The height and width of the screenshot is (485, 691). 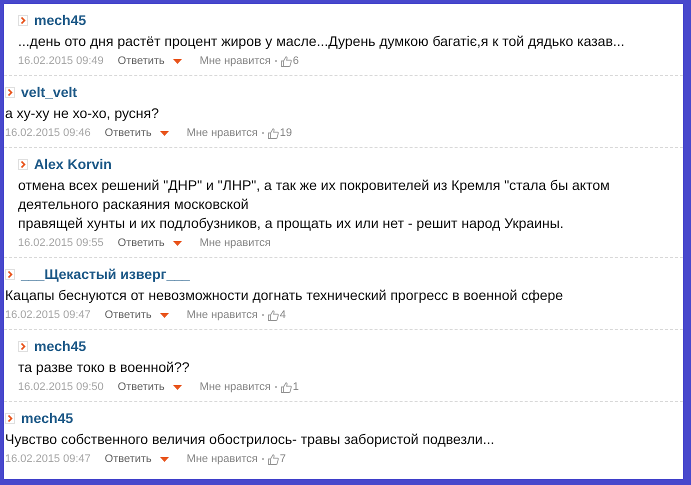 What do you see at coordinates (283, 459) in the screenshot?
I see `like-count: 7` at bounding box center [283, 459].